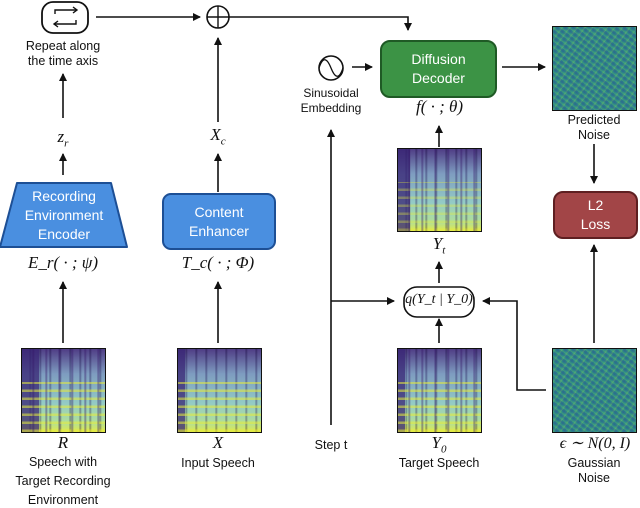 This screenshot has height=508, width=640. Describe the element at coordinates (218, 442) in the screenshot. I see `x-symbol: X` at that location.